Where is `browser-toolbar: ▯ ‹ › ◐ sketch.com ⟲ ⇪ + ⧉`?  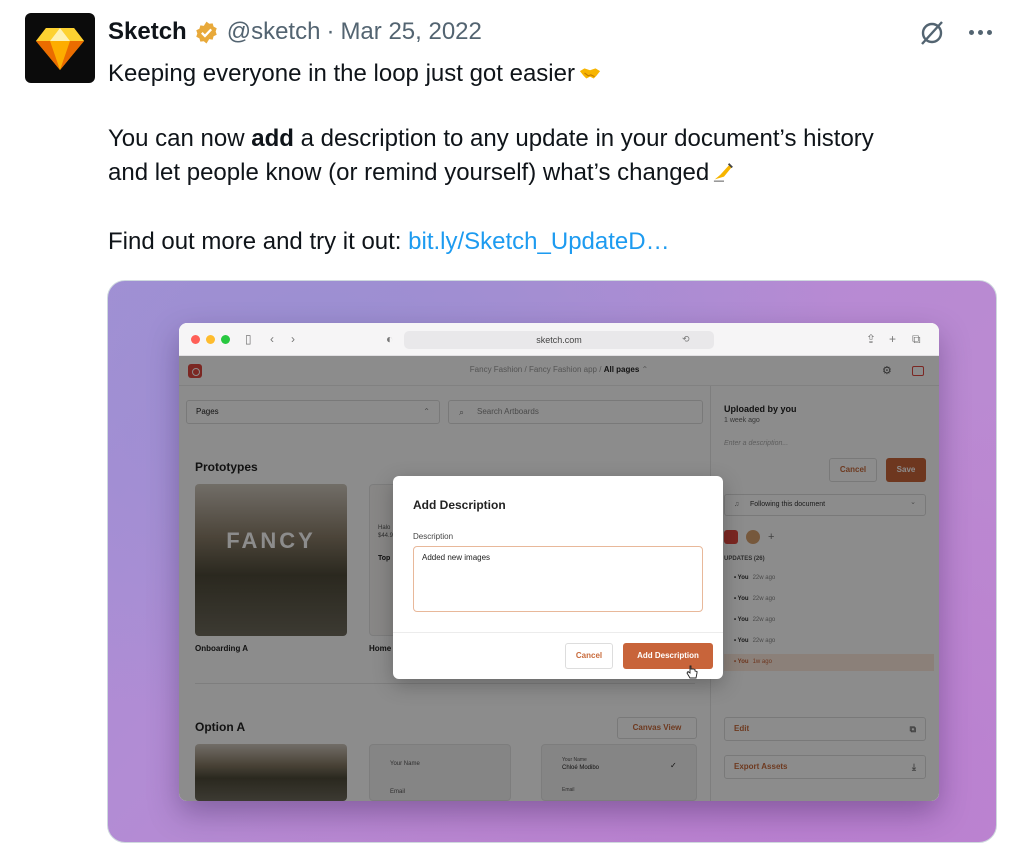
browser-toolbar: ▯ ‹ › ◐ sketch.com ⟲ ⇪ + ⧉ is located at coordinates (559, 339).